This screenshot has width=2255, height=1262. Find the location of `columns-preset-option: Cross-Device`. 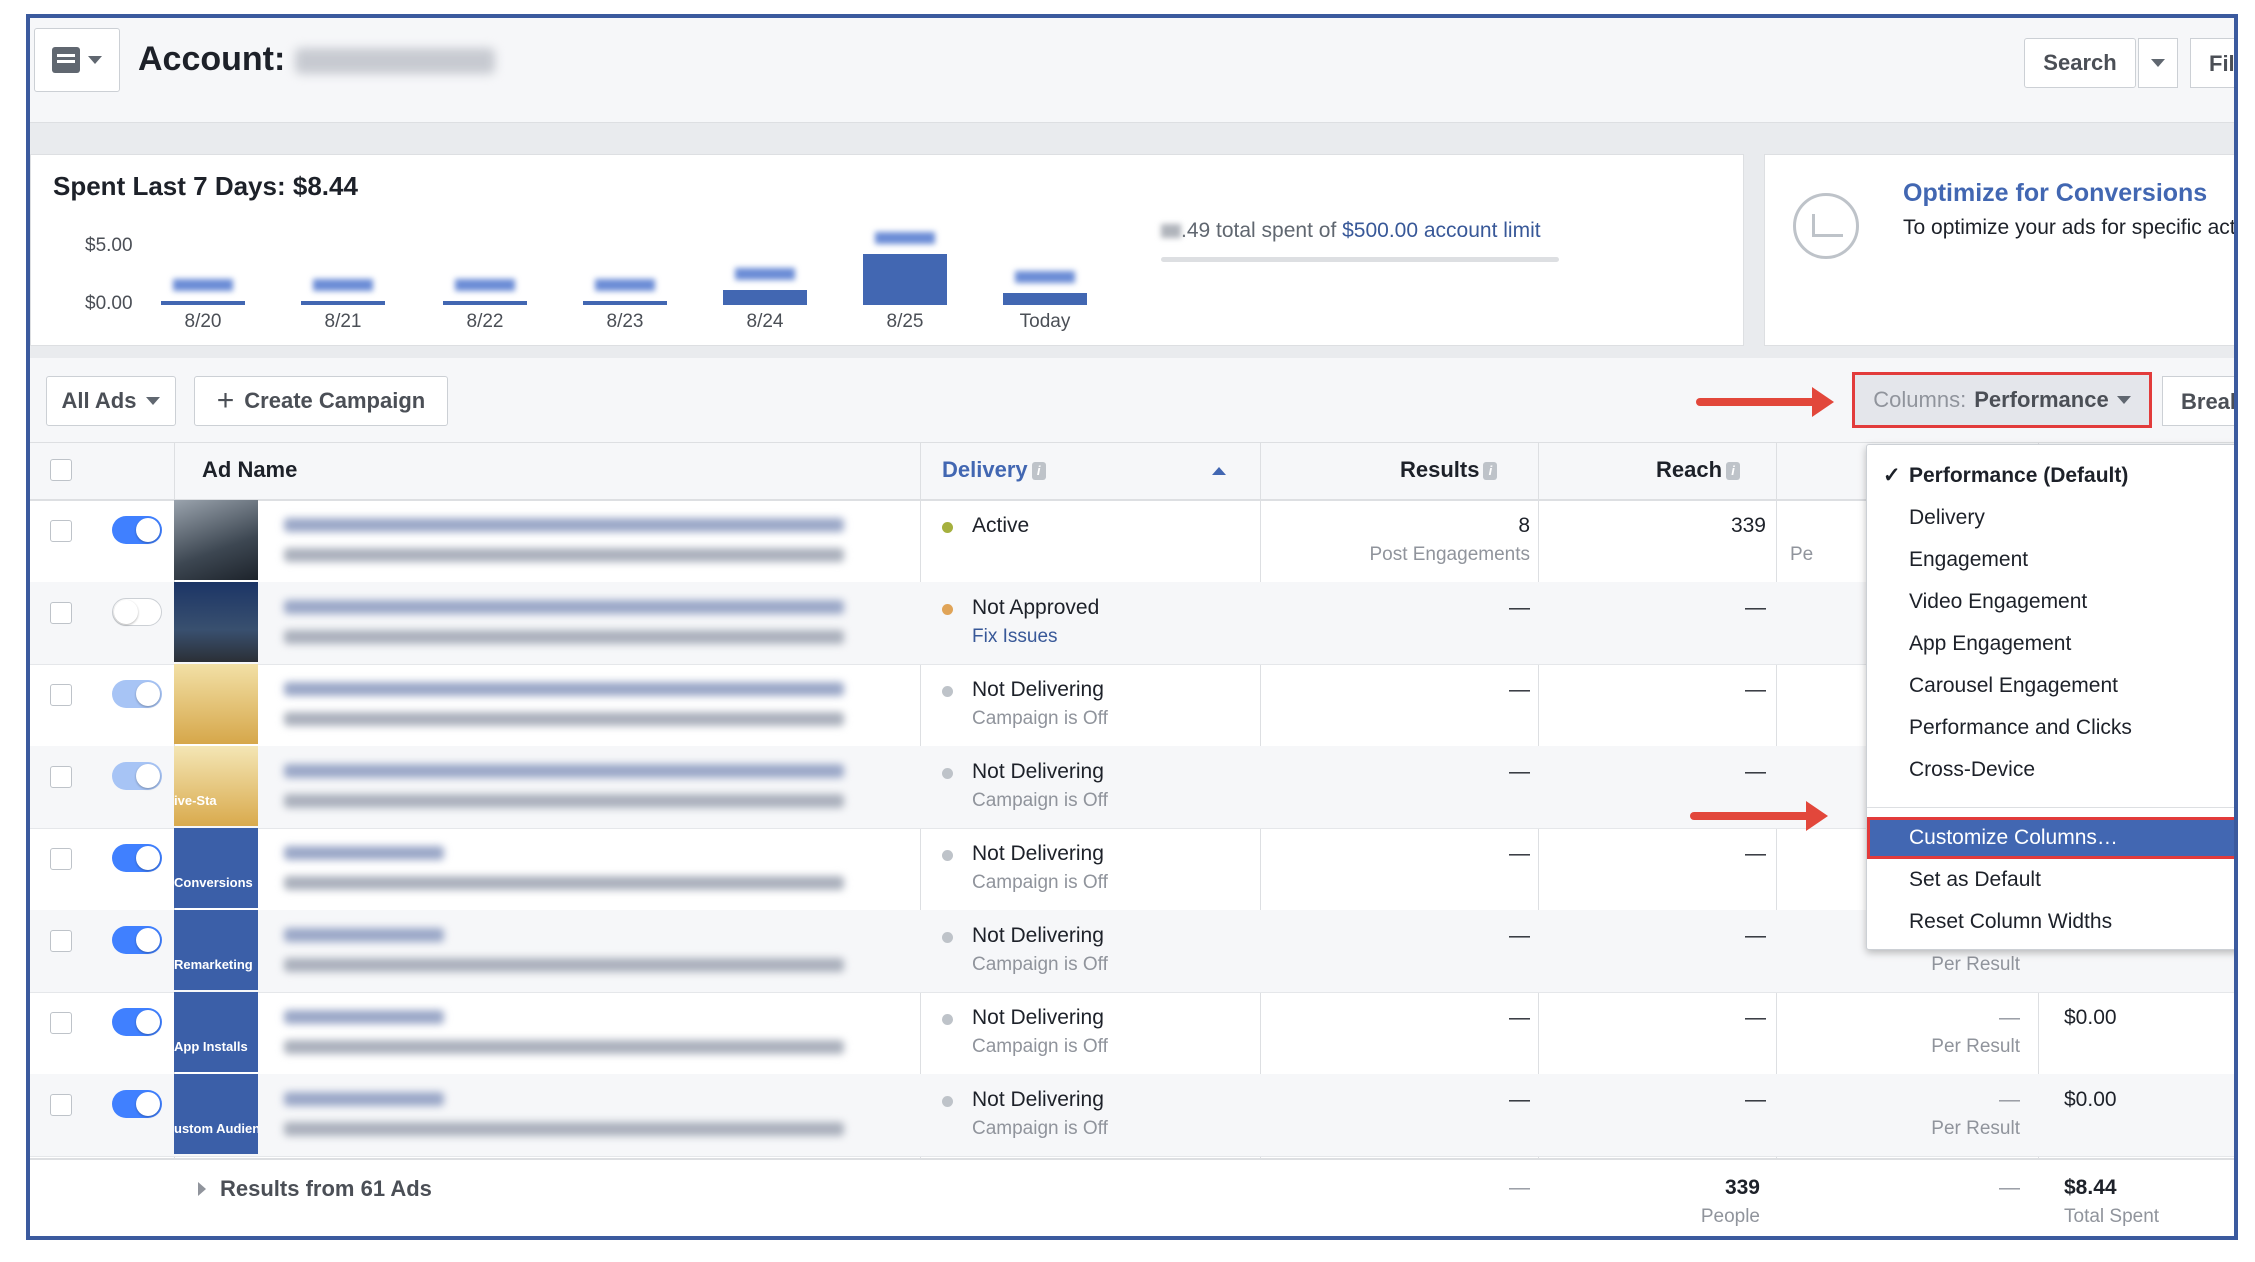

columns-preset-option: Cross-Device is located at coordinates (2050, 770).